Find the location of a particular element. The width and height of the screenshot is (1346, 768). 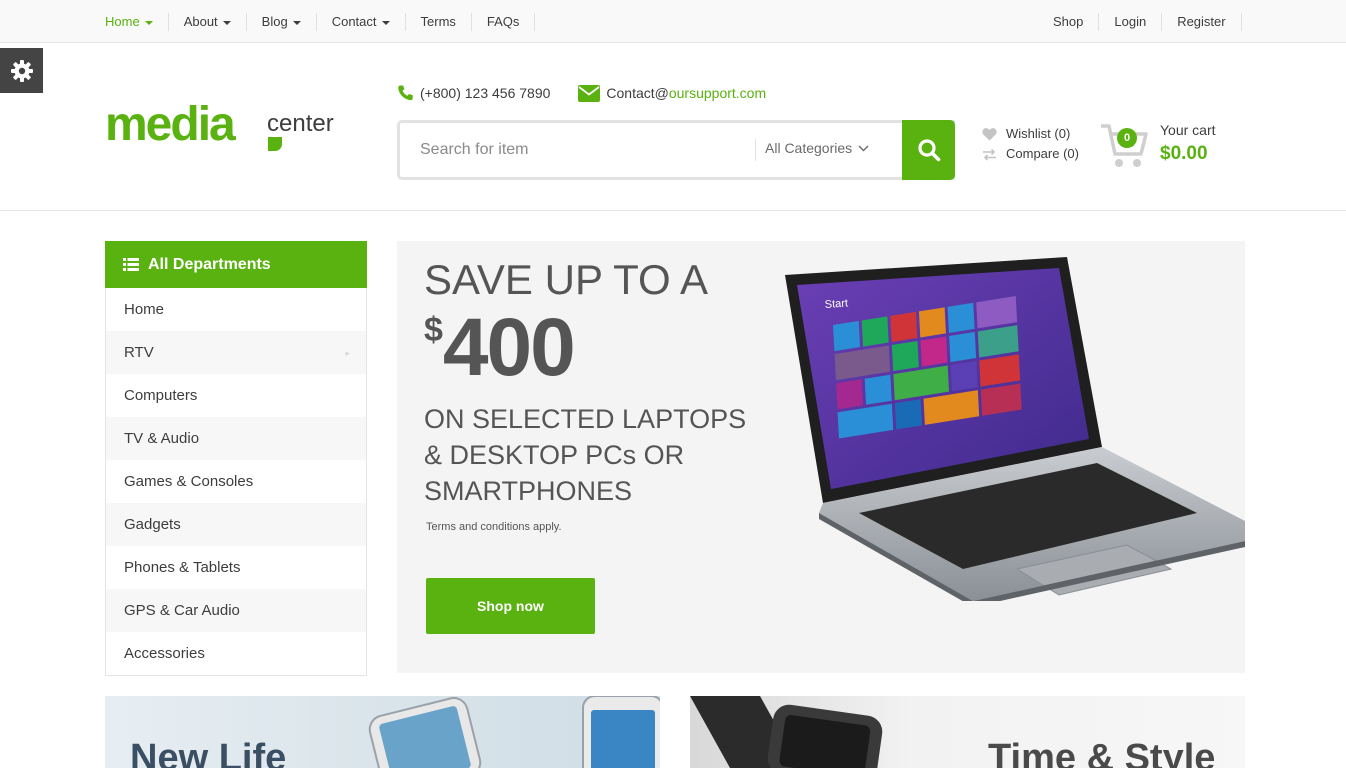

topnav-home: Home is located at coordinates (137, 21).